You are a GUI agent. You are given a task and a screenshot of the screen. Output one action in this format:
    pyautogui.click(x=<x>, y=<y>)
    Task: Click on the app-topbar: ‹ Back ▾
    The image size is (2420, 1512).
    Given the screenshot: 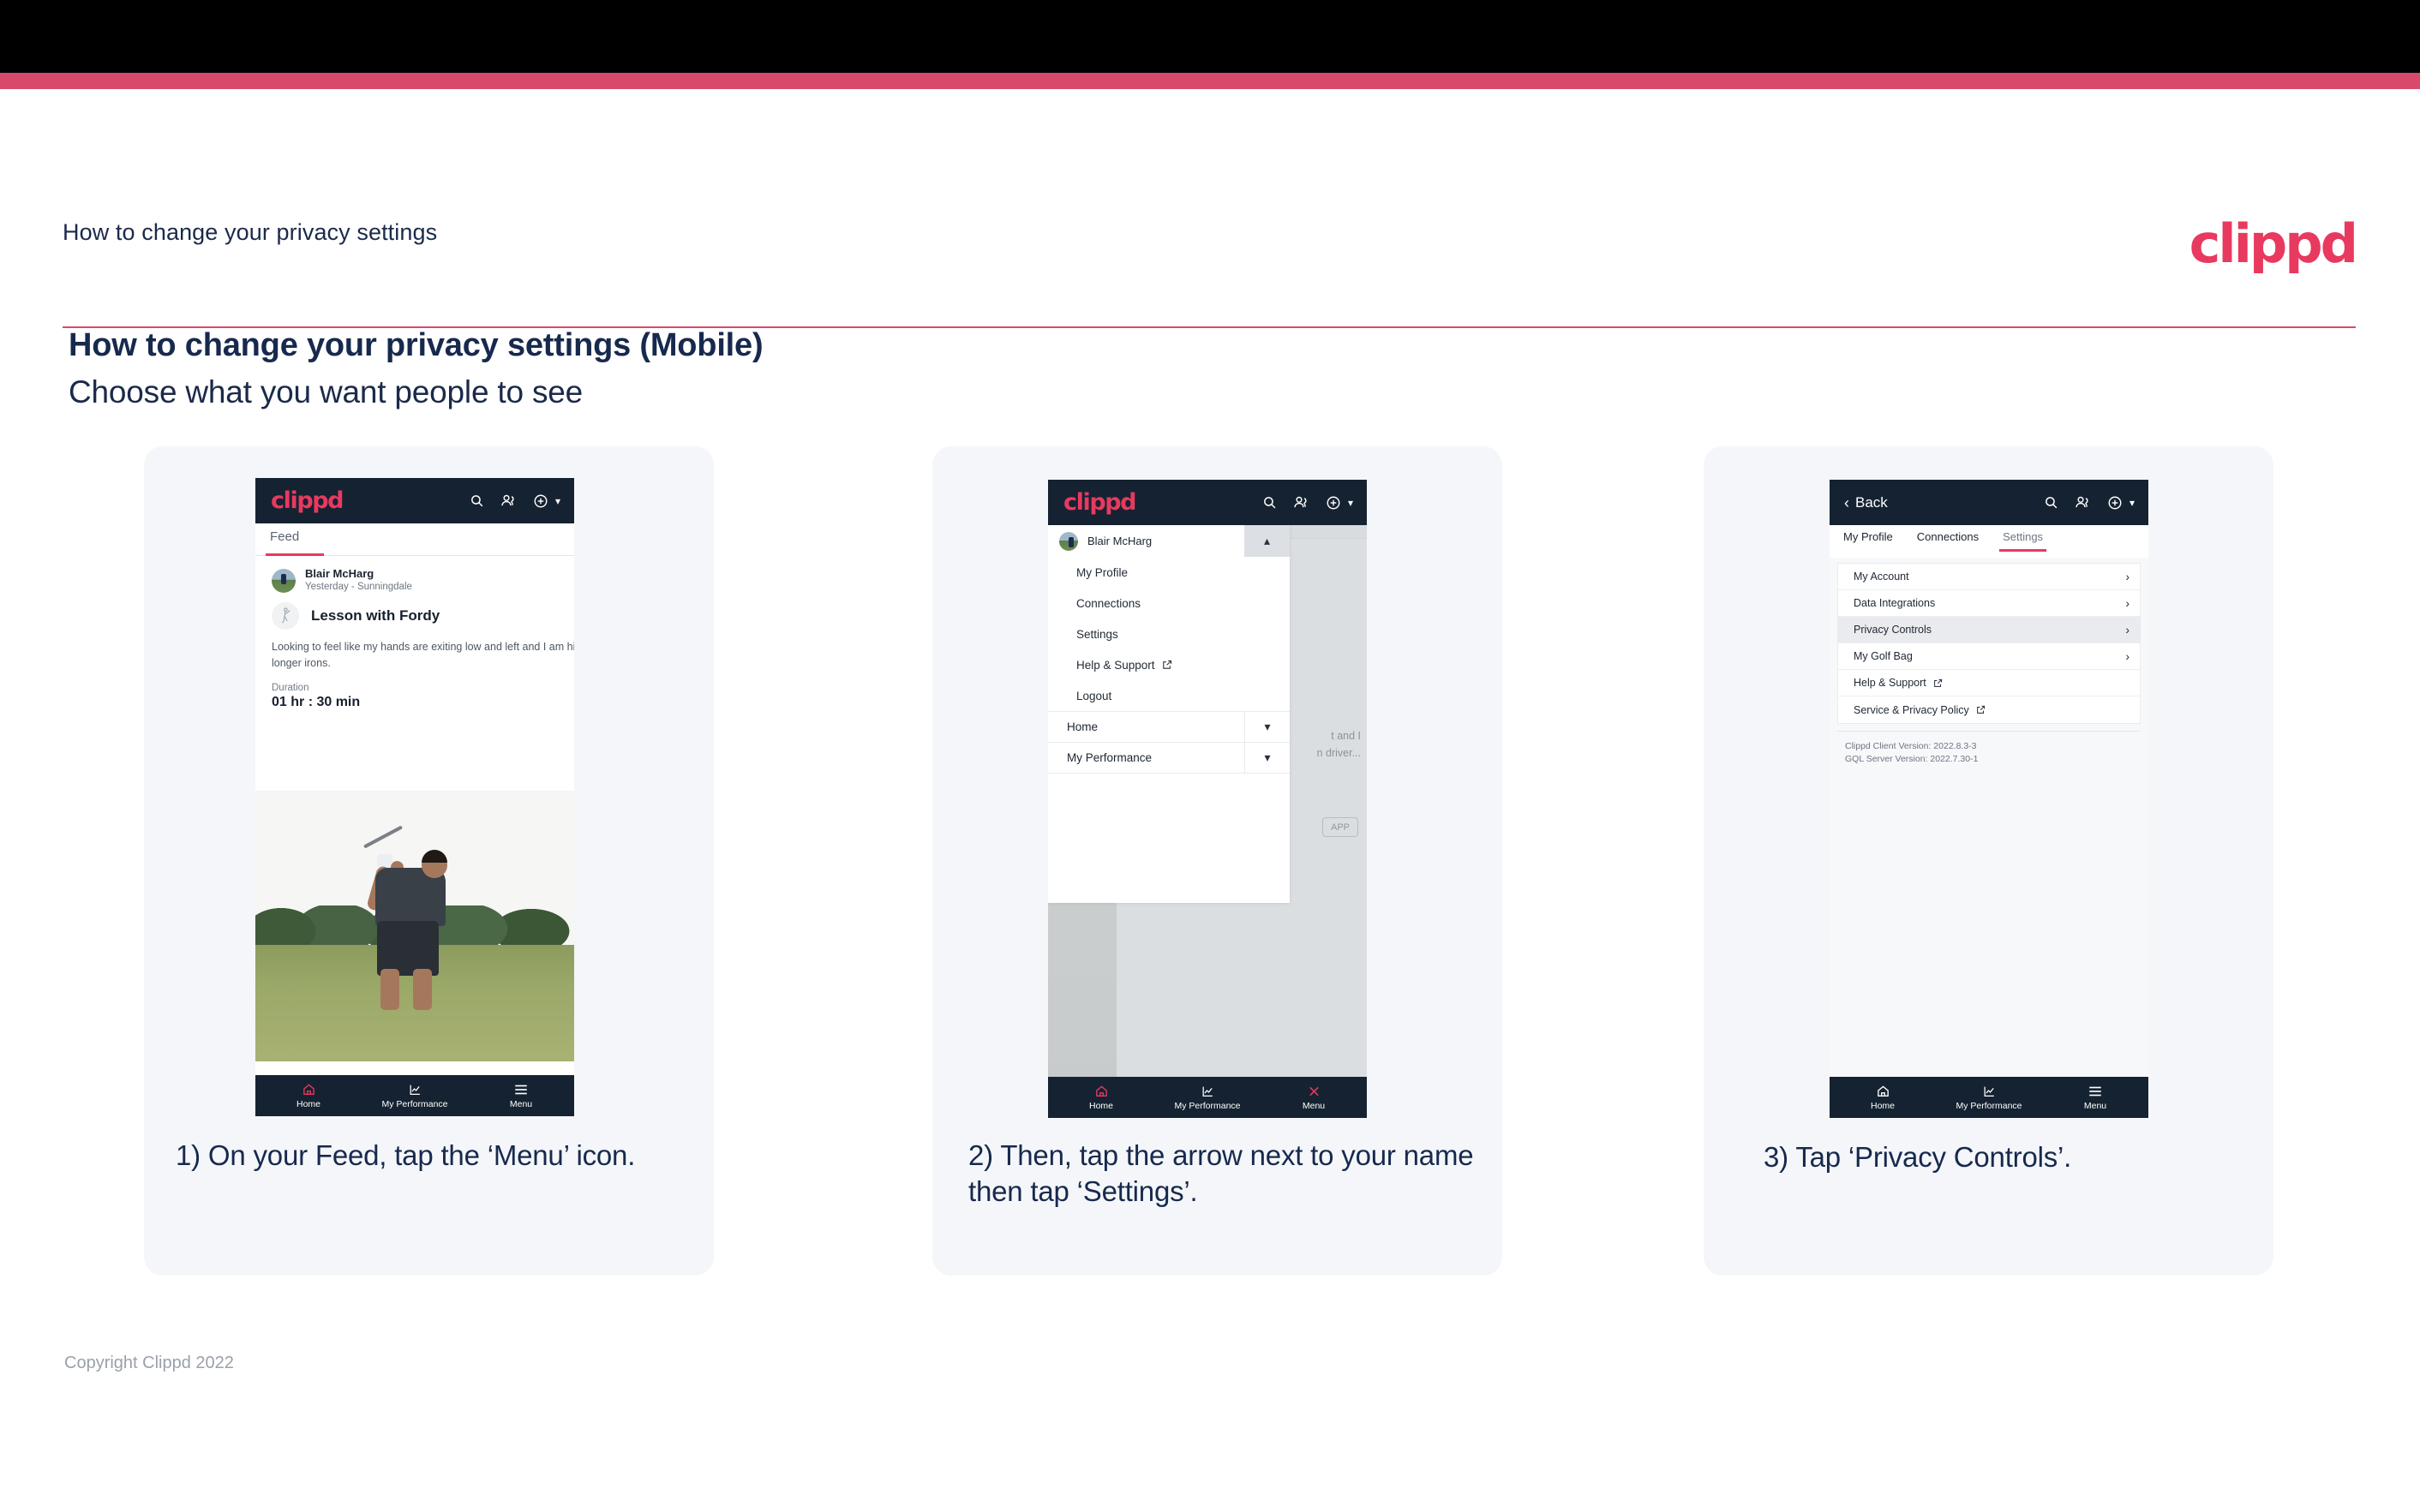 What is the action you would take?
    pyautogui.click(x=1989, y=503)
    